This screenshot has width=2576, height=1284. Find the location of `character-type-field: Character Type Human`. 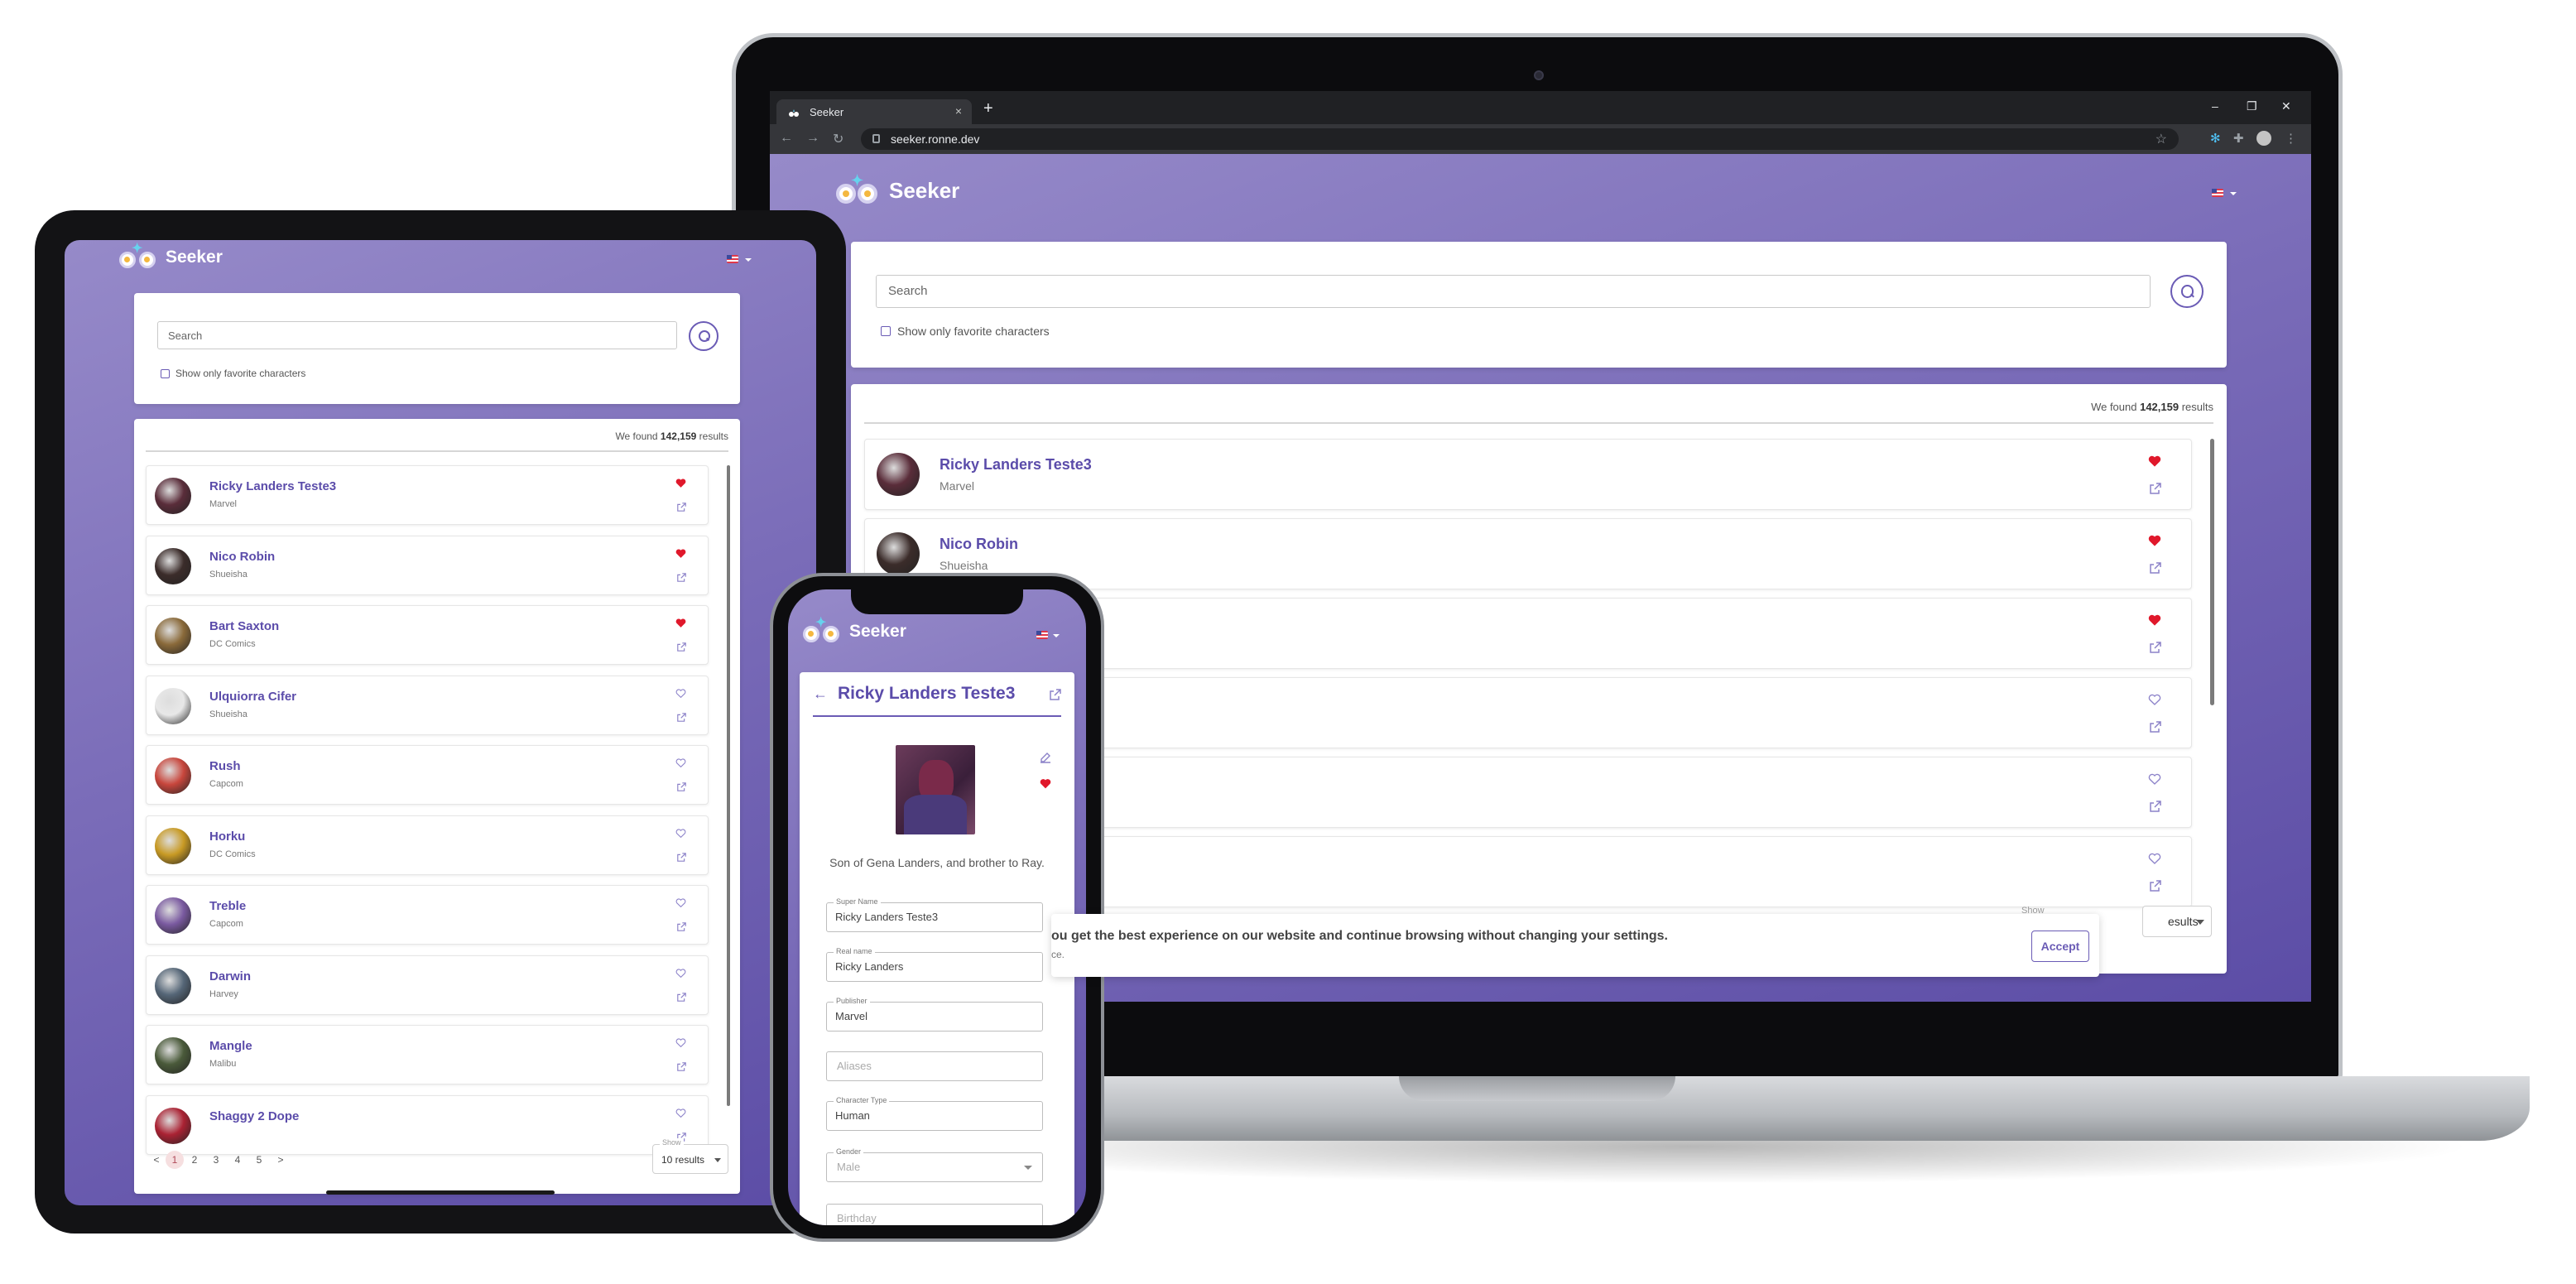

character-type-field: Character Type Human is located at coordinates (934, 1113).